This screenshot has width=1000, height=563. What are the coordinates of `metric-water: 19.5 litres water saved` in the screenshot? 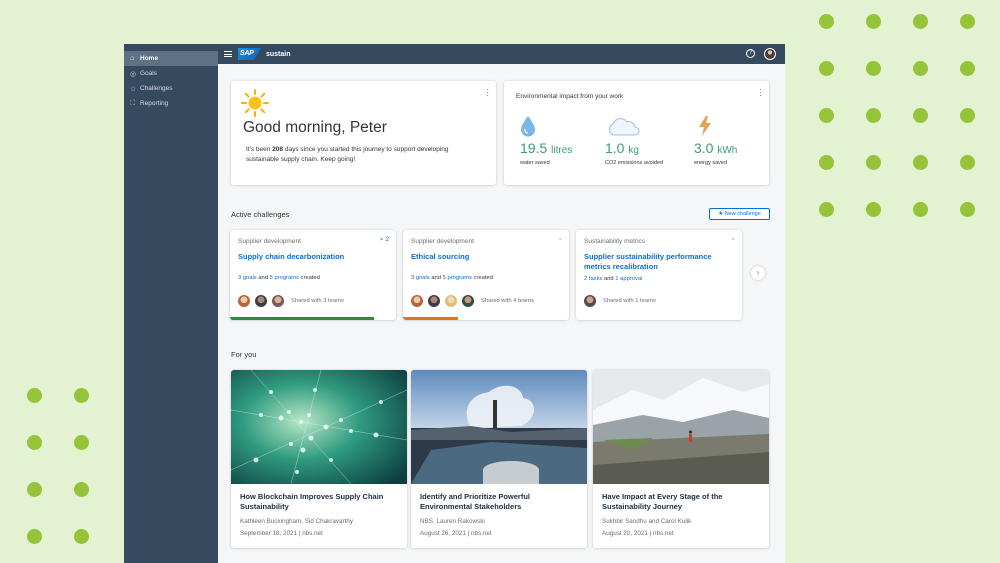 It's located at (546, 153).